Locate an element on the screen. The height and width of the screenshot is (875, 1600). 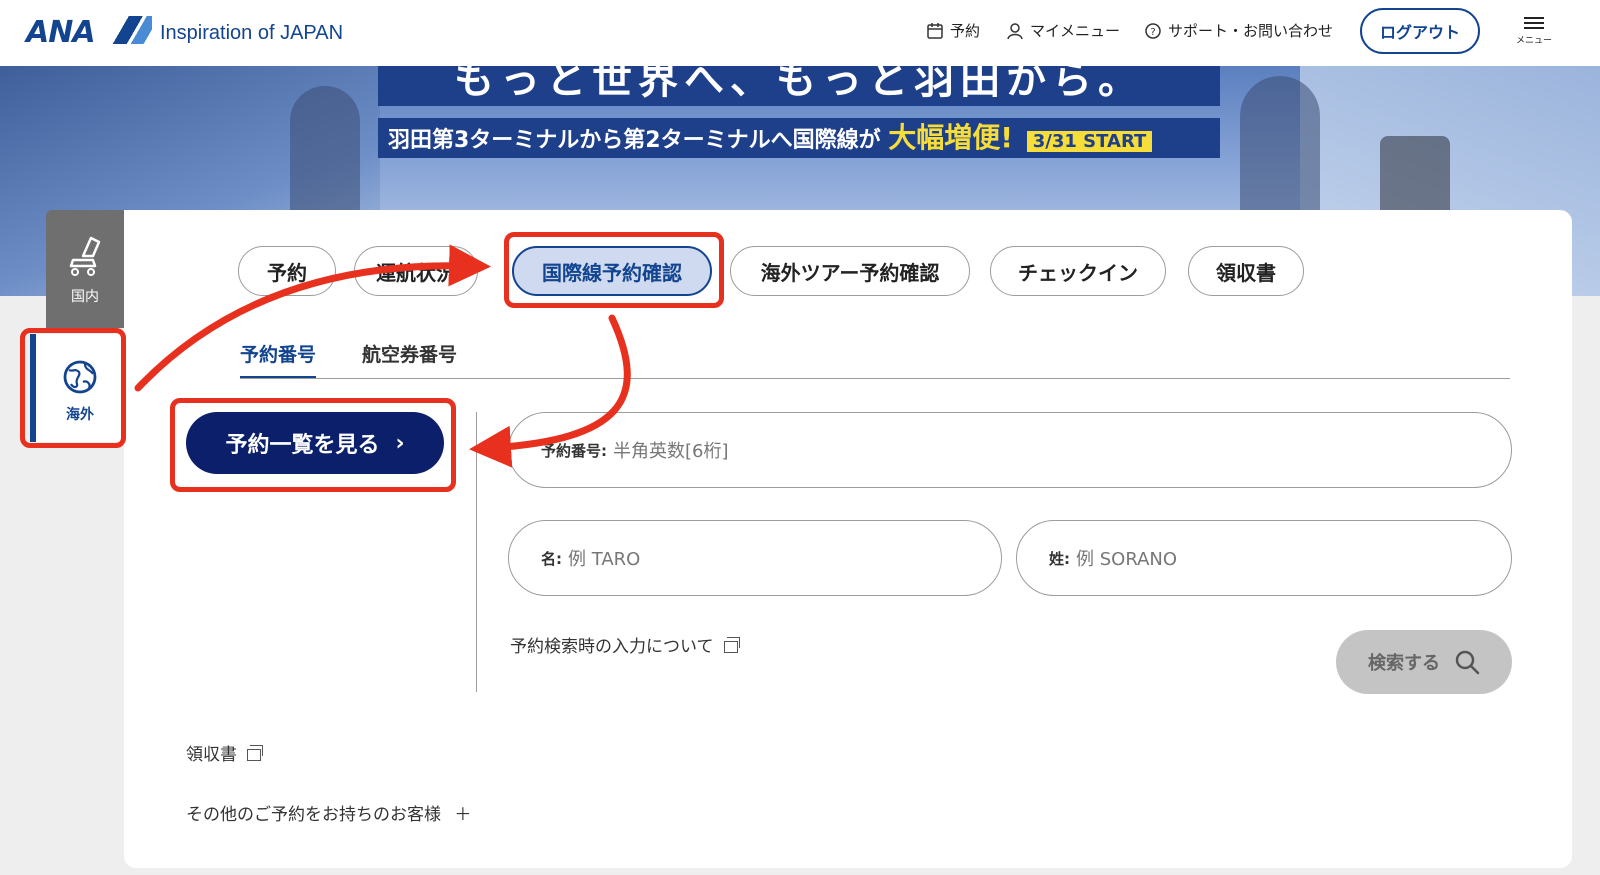
tab-check-in: チェックイン is located at coordinates (1078, 271).